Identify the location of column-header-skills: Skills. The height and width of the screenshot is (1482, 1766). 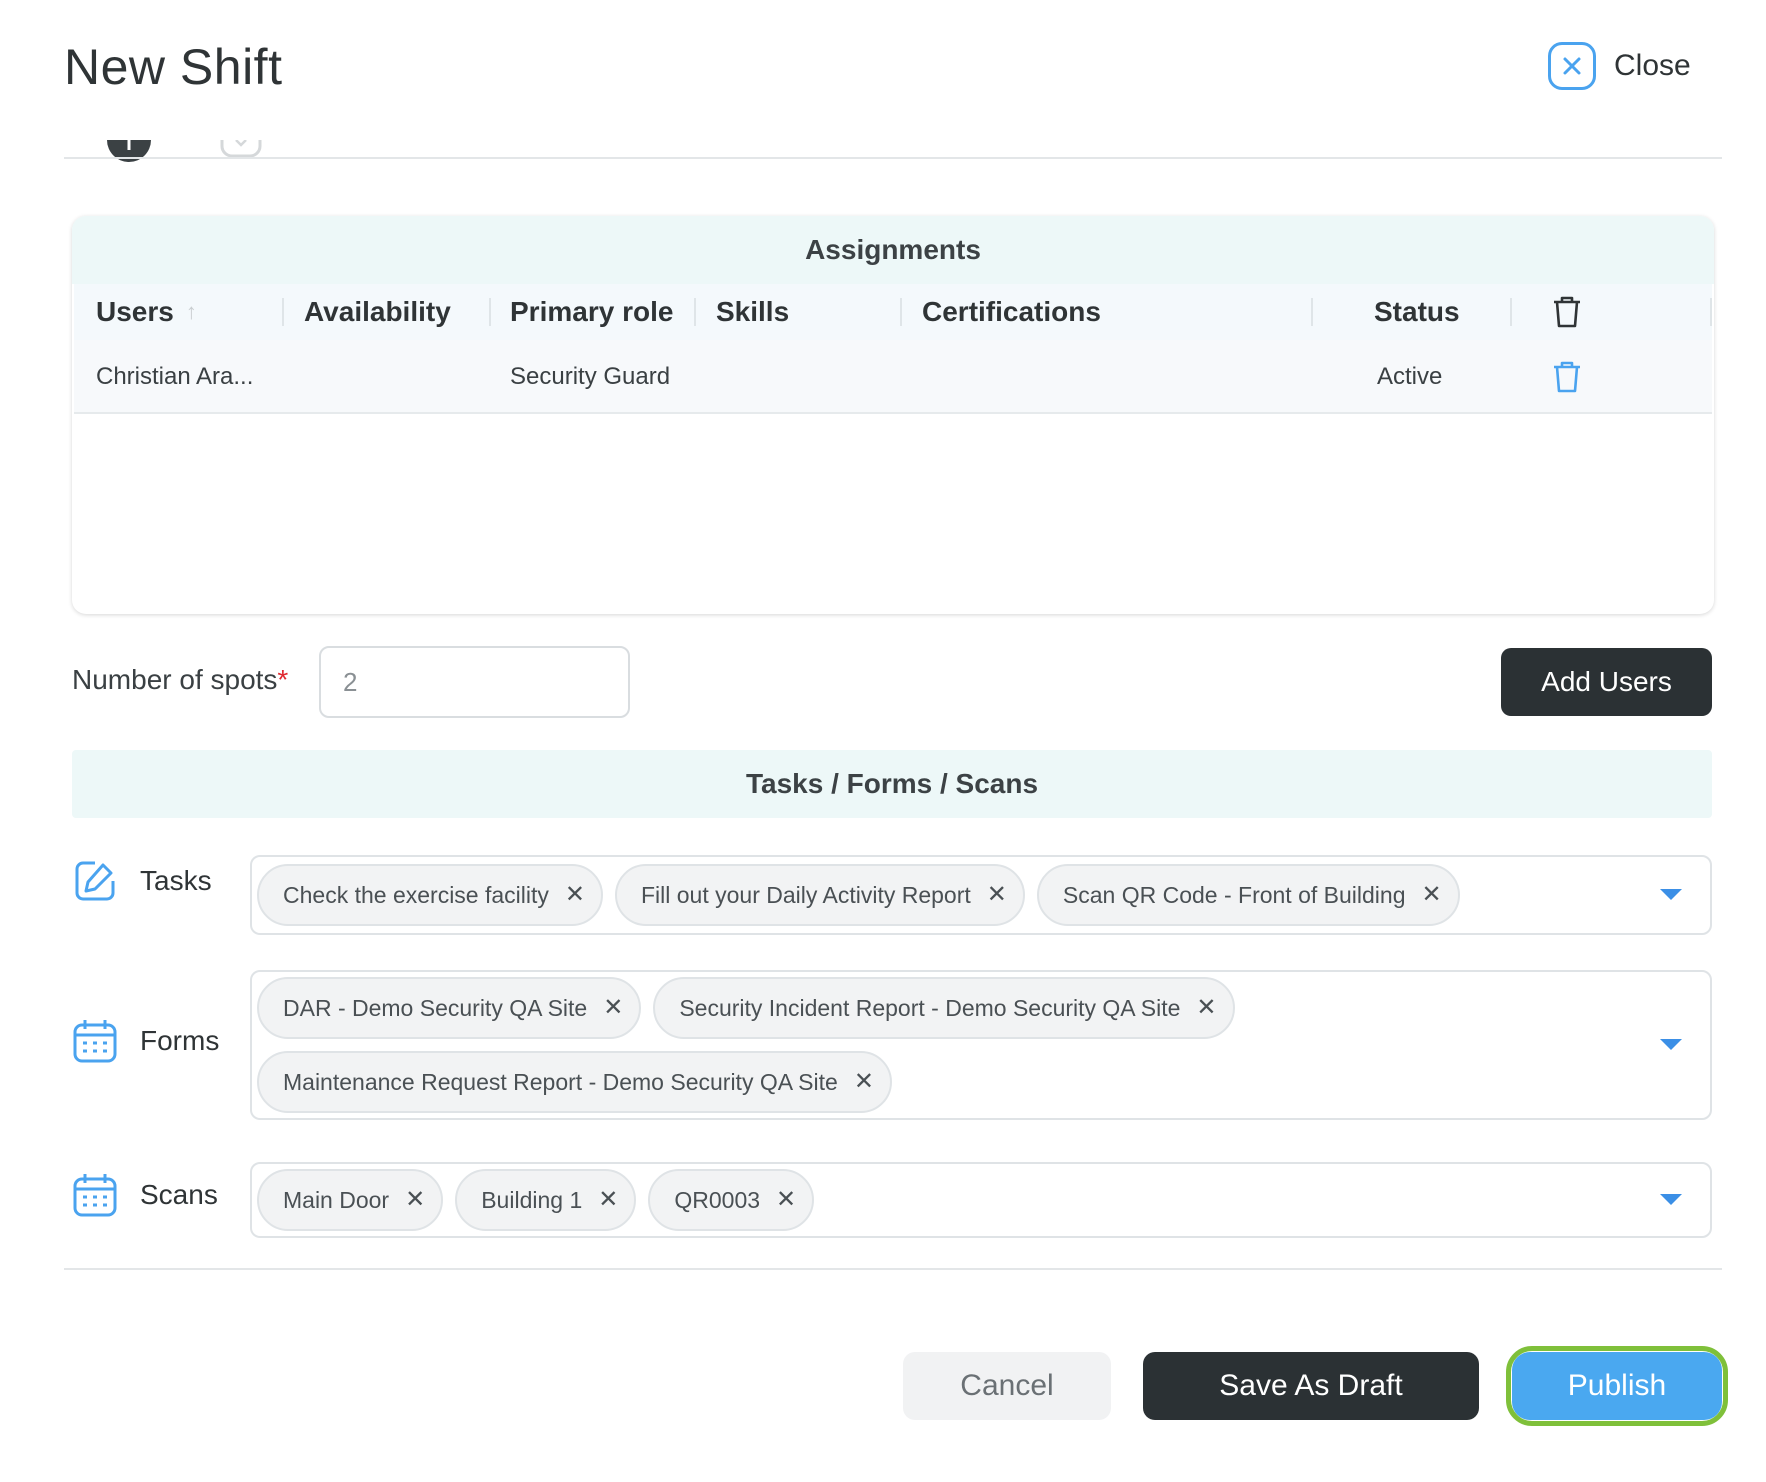
(752, 312).